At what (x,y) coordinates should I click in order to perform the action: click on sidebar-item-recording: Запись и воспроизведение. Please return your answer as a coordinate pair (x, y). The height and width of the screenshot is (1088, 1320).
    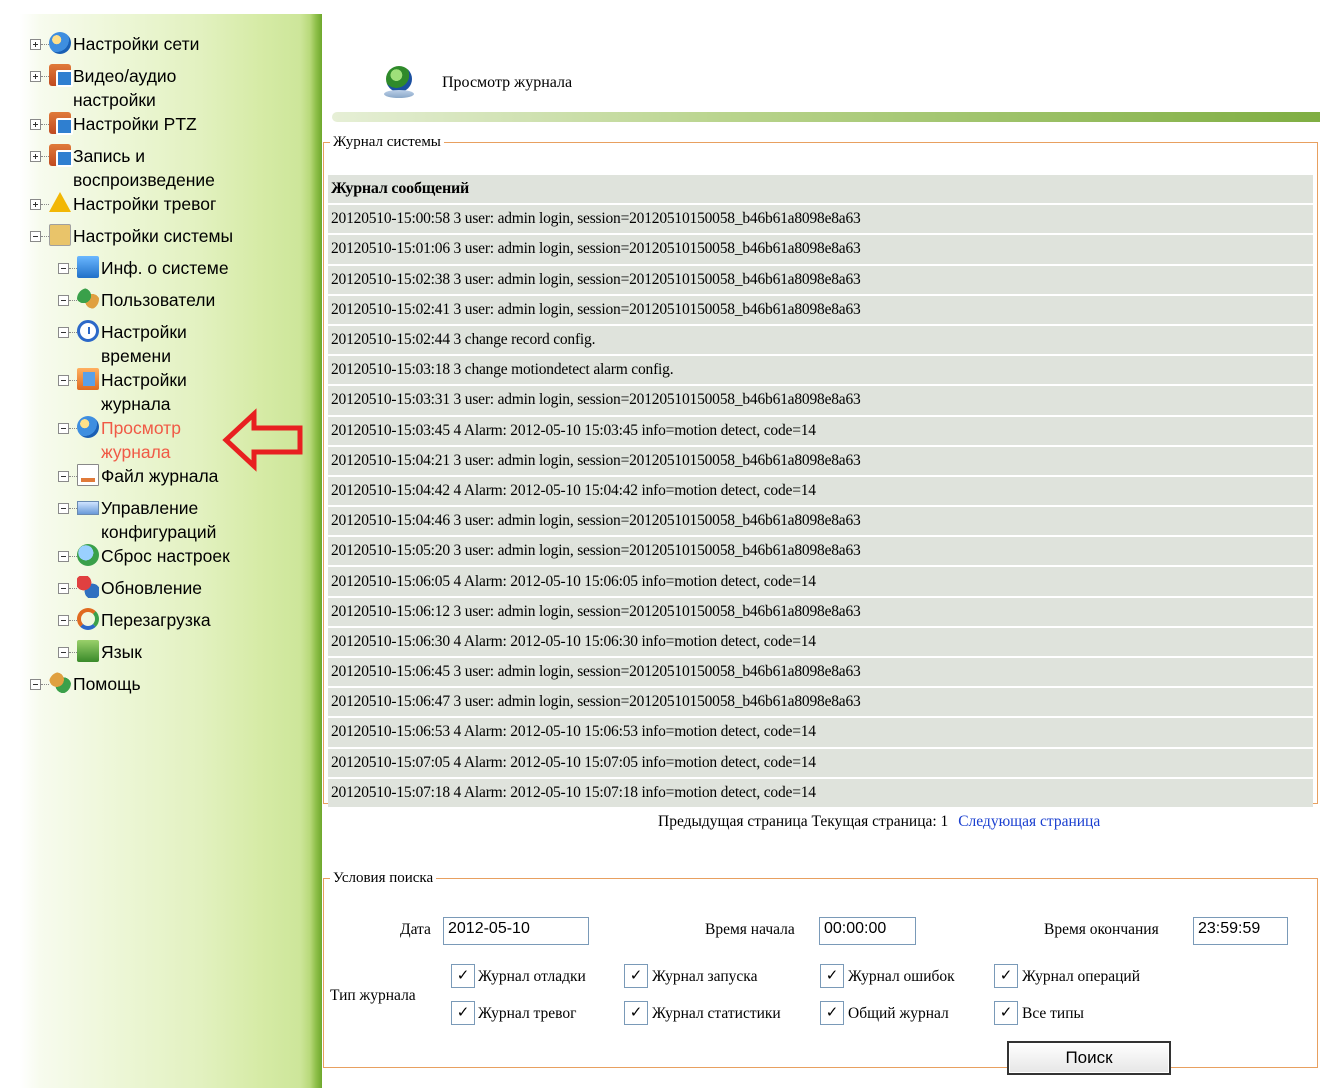
    Looking at the image, I should click on (136, 168).